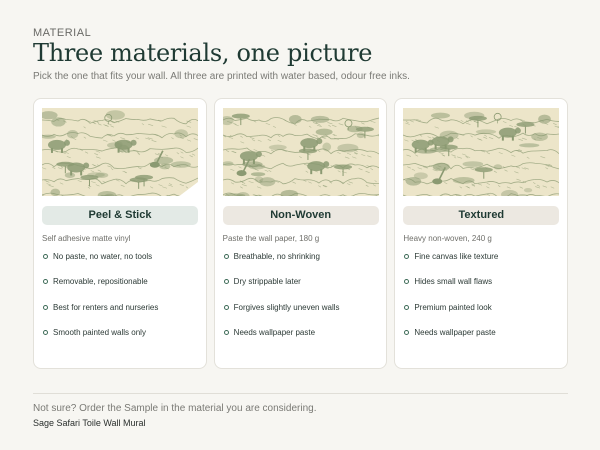 The height and width of the screenshot is (450, 600). I want to click on feature-item: Best for renters and nurseries, so click(100, 315).